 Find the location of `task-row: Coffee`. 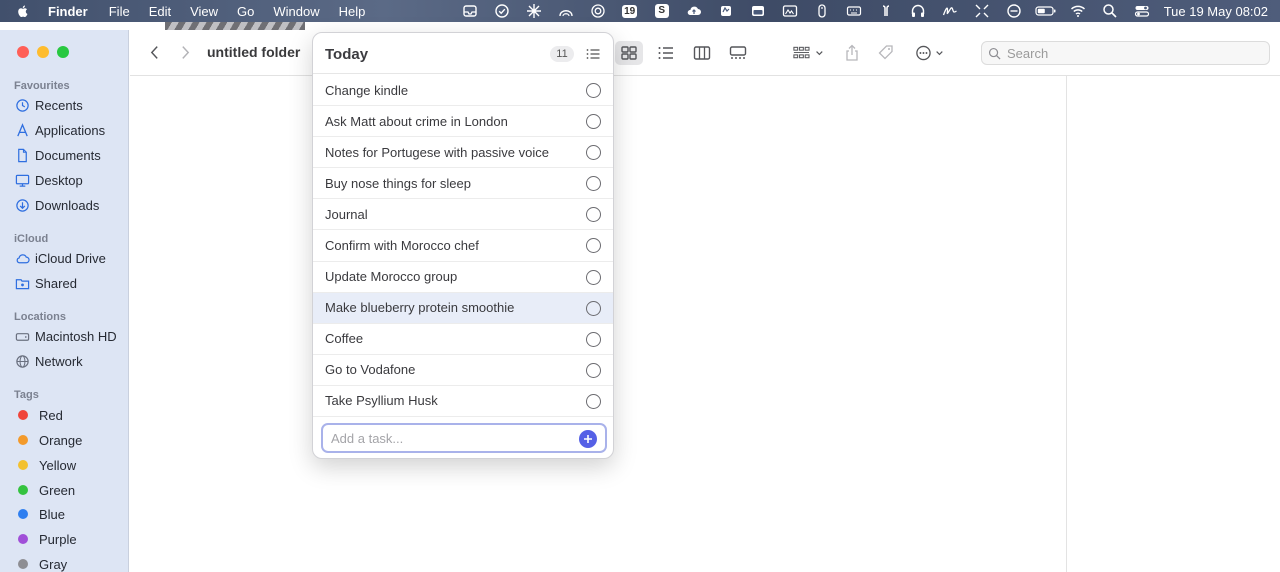

task-row: Coffee is located at coordinates (463, 339).